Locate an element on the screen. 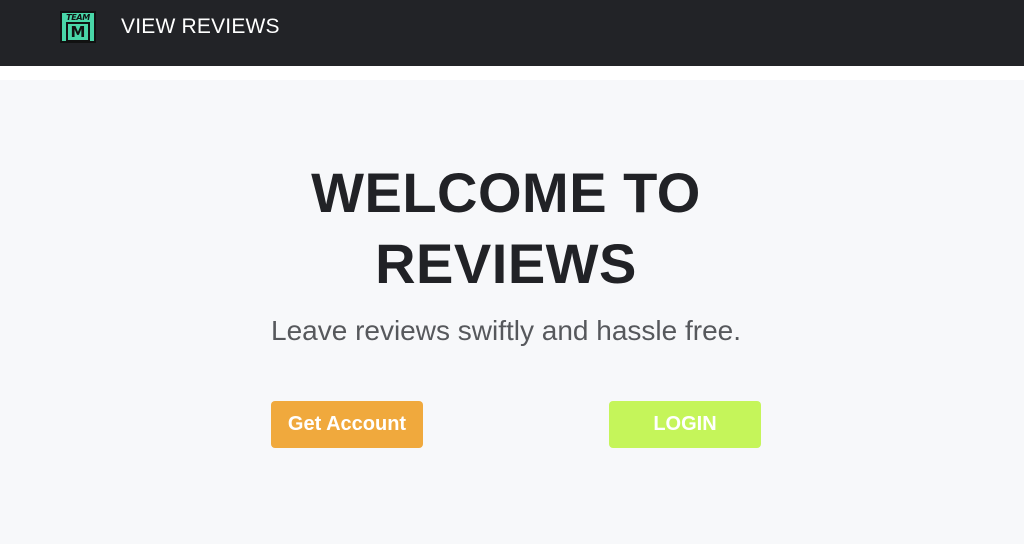 The image size is (1024, 544). hero-subtitle: Leave reviews swiftly and hassle free. is located at coordinates (506, 330).